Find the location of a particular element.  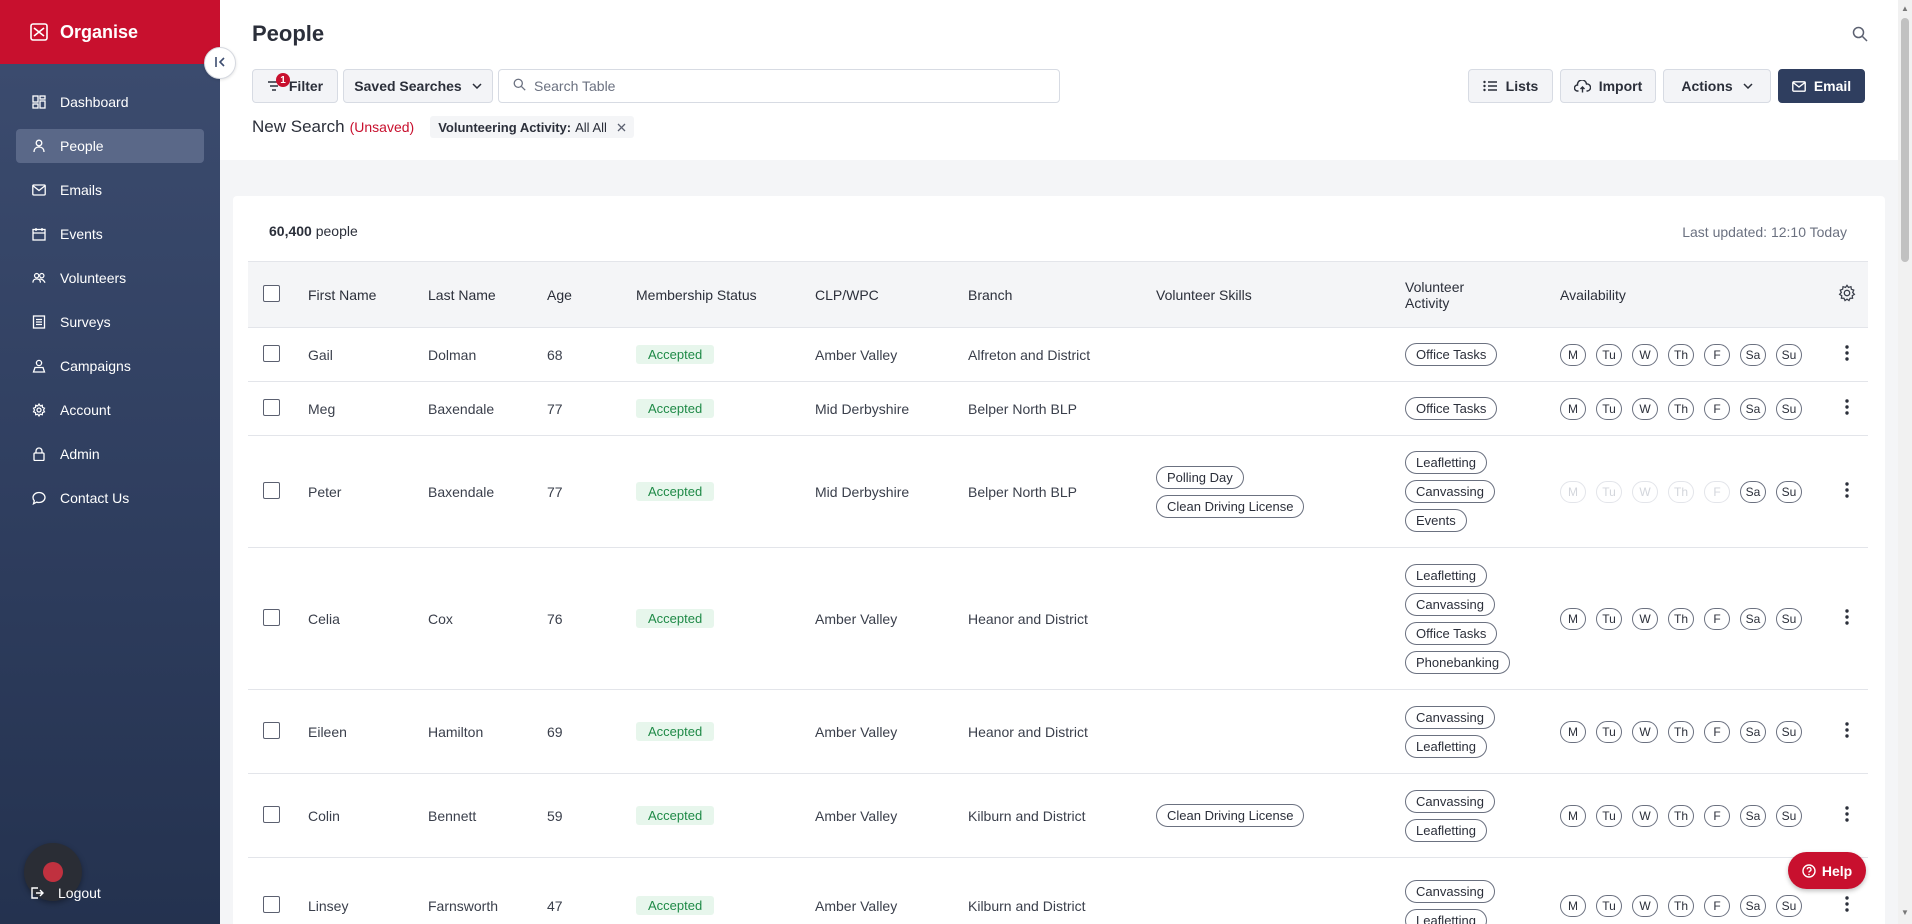

actions-label: Actions is located at coordinates (1707, 86).